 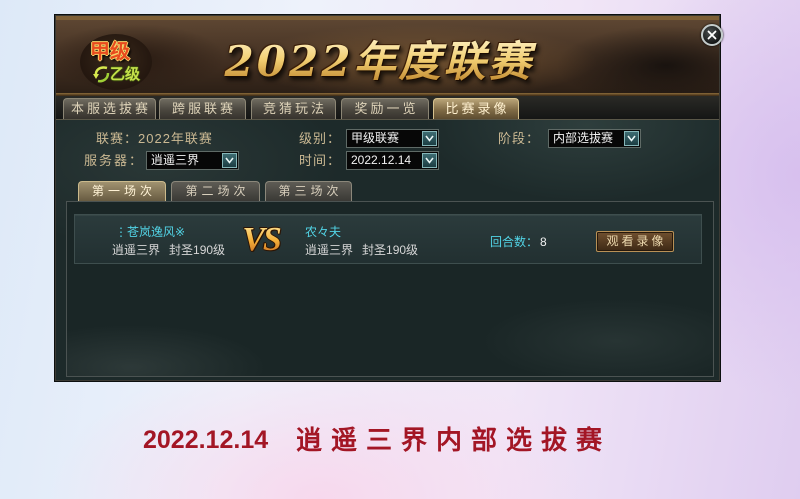 What do you see at coordinates (102, 74) in the screenshot?
I see `swap-arrow-icon` at bounding box center [102, 74].